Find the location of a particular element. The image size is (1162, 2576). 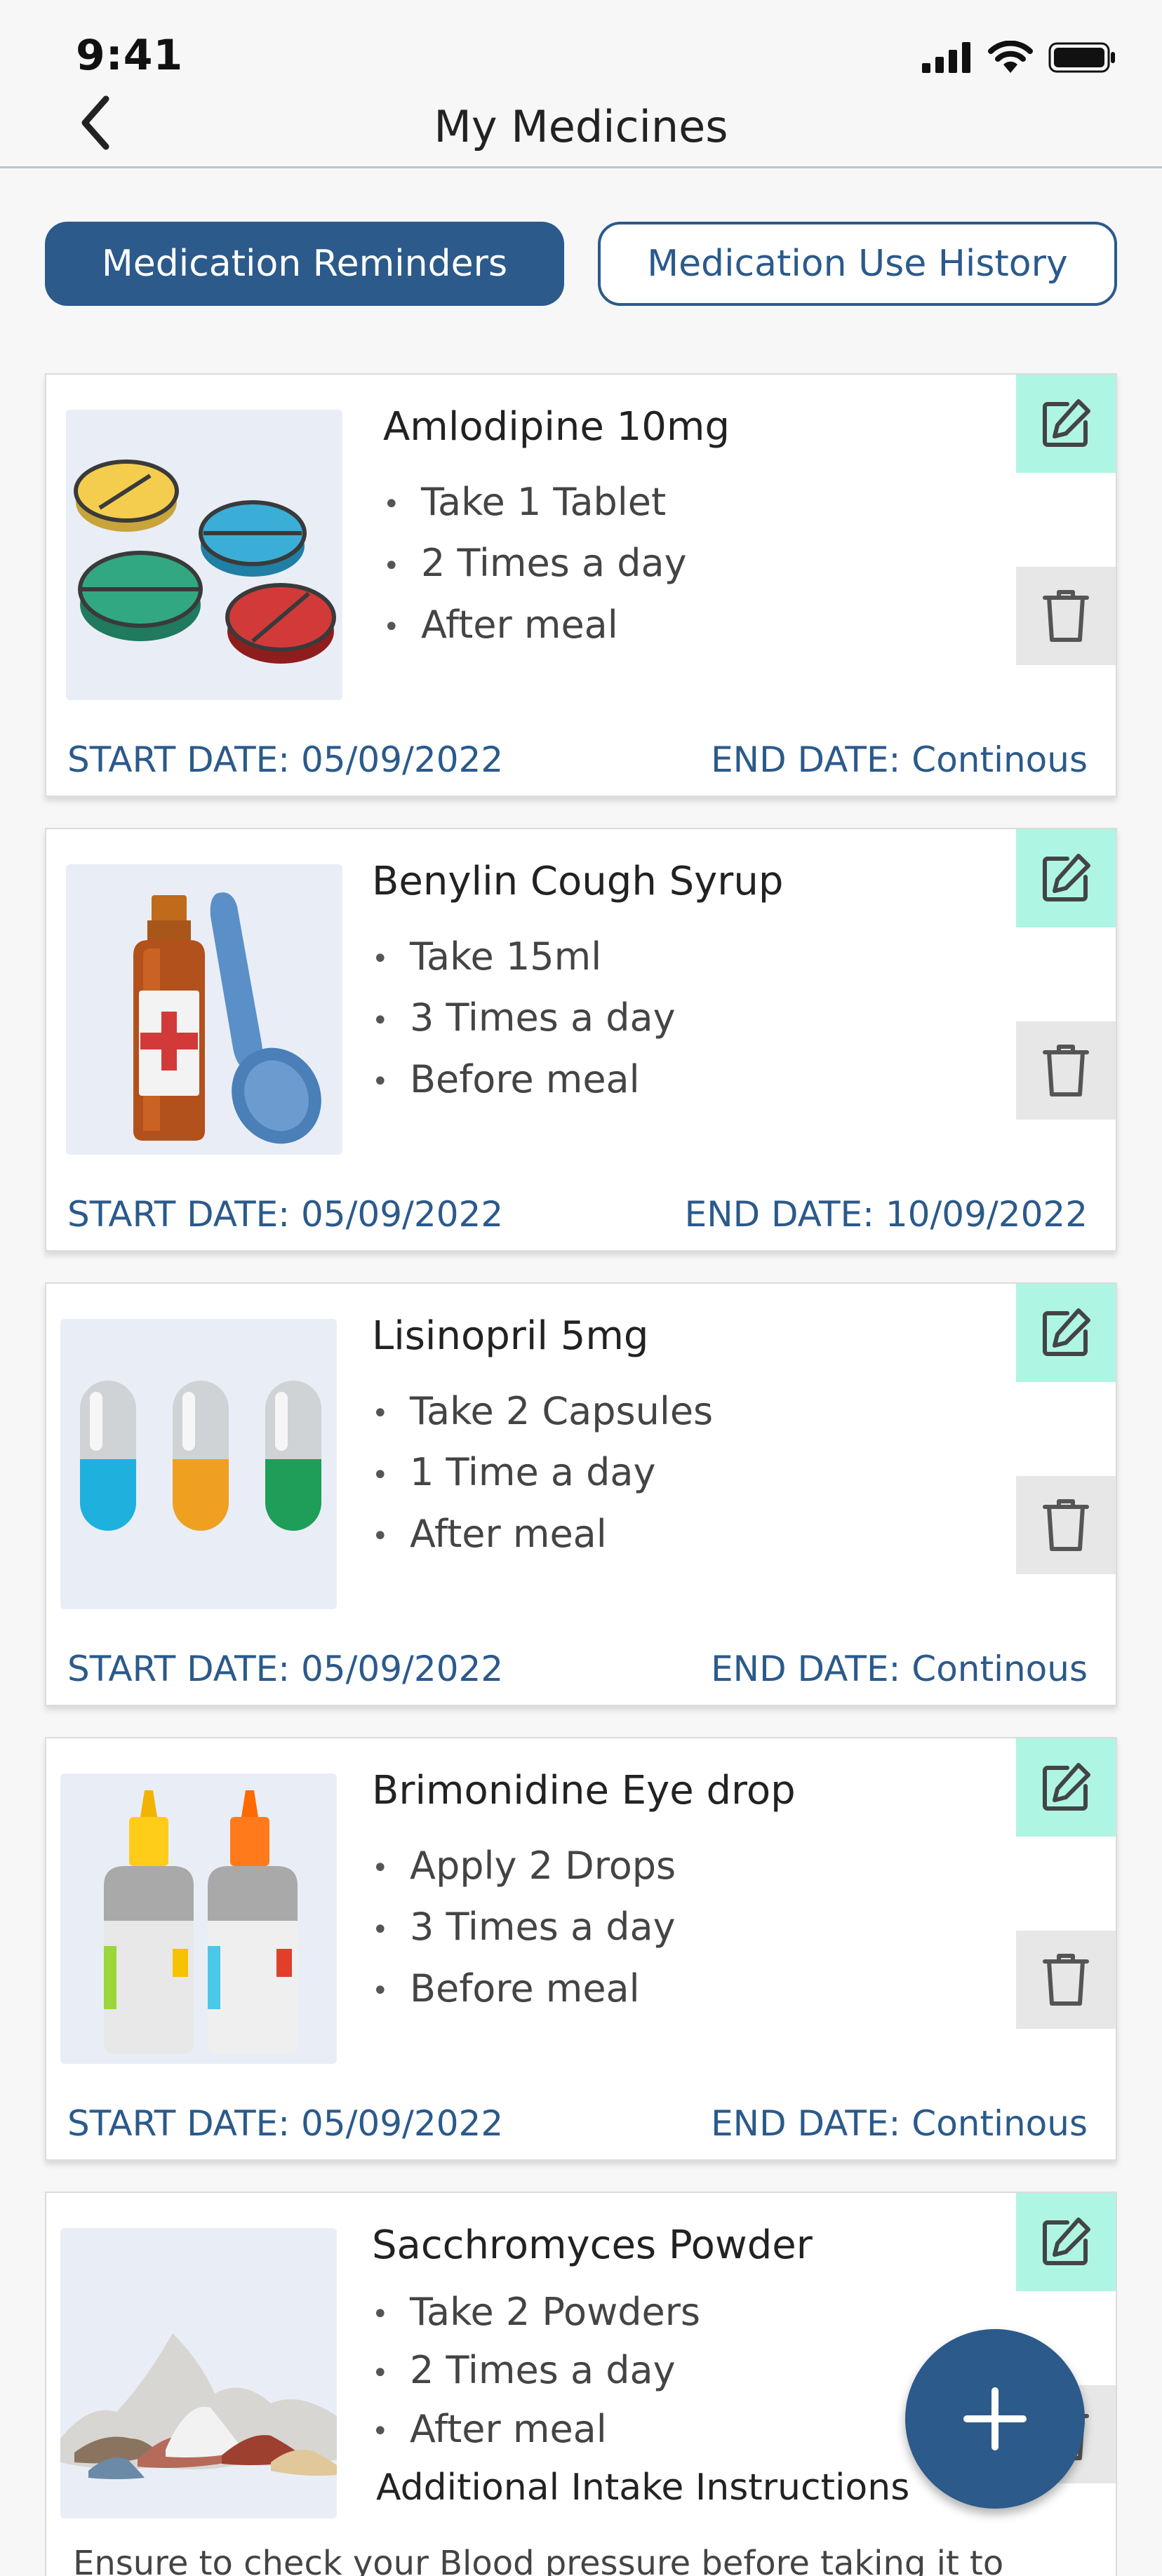

medicine-name: Amlodipine 10mg is located at coordinates (556, 427).